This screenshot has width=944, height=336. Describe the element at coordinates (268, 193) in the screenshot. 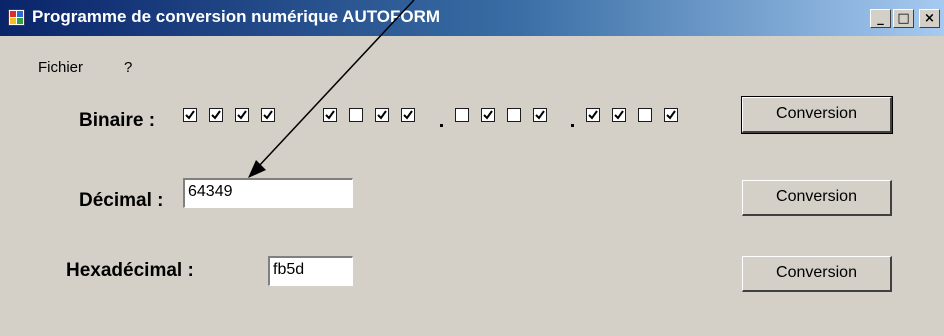

I see `decimal-input: 64349` at that location.